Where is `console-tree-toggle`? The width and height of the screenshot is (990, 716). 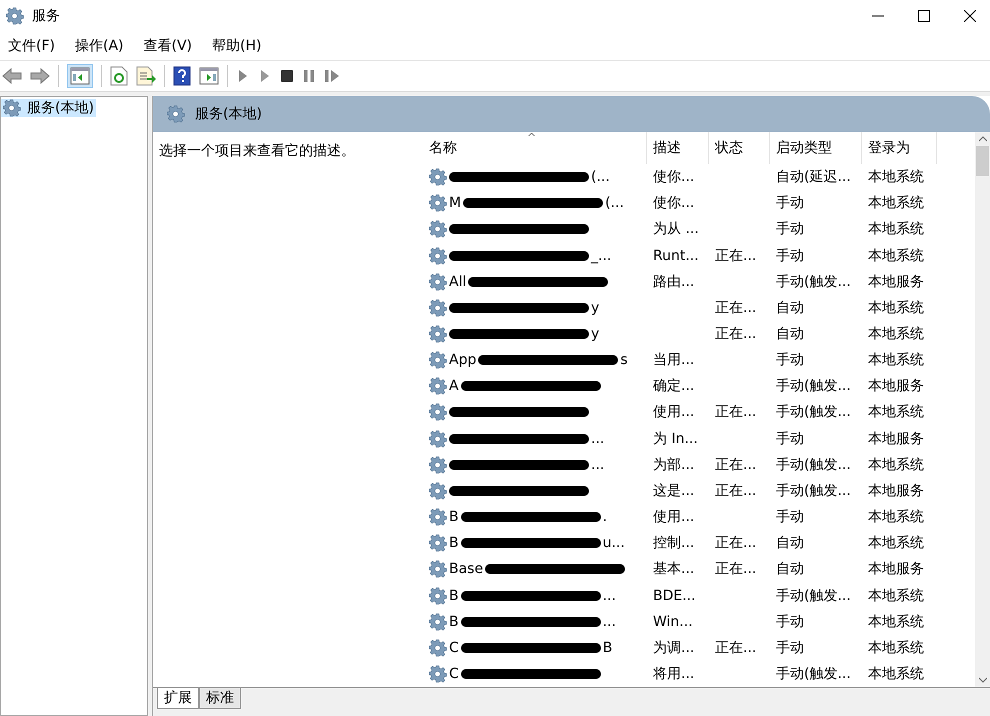
console-tree-toggle is located at coordinates (80, 76).